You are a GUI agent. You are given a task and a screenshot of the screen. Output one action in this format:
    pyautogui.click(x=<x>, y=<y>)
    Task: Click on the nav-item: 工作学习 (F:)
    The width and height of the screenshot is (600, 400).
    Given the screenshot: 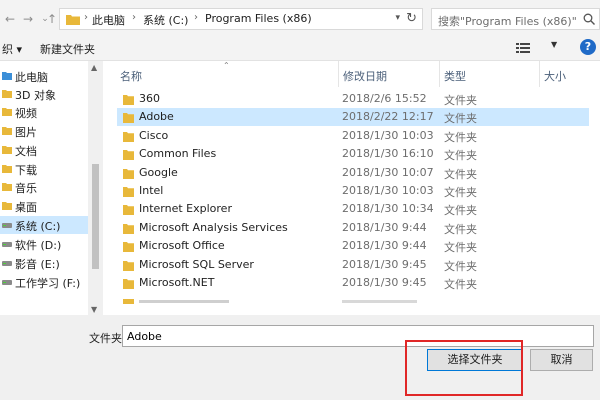 What is the action you would take?
    pyautogui.click(x=44, y=282)
    